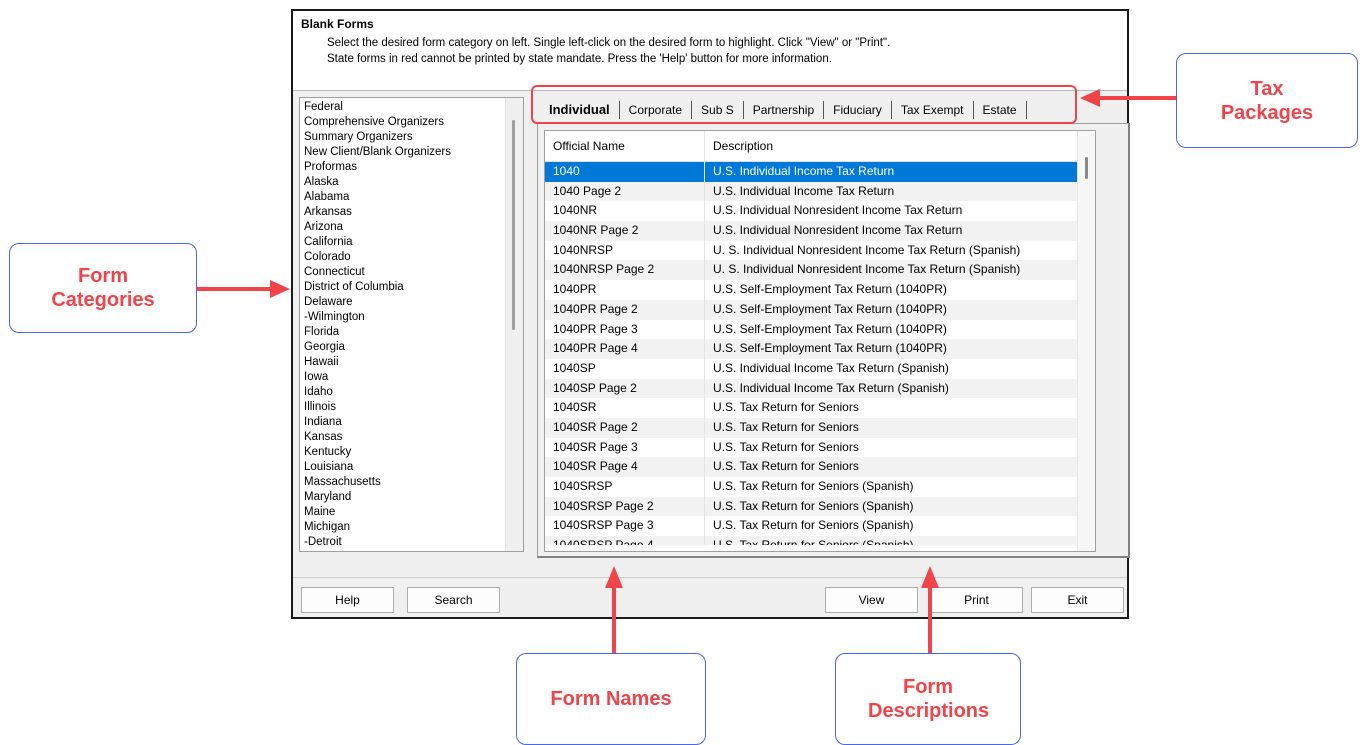 The height and width of the screenshot is (745, 1367). Describe the element at coordinates (614, 577) in the screenshot. I see `arrow-head-names` at that location.